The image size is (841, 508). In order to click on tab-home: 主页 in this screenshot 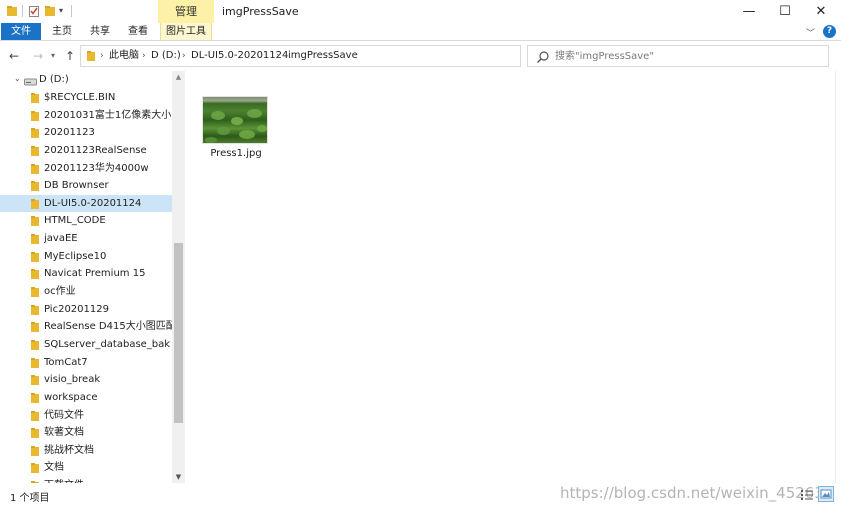, I will do `click(62, 31)`.